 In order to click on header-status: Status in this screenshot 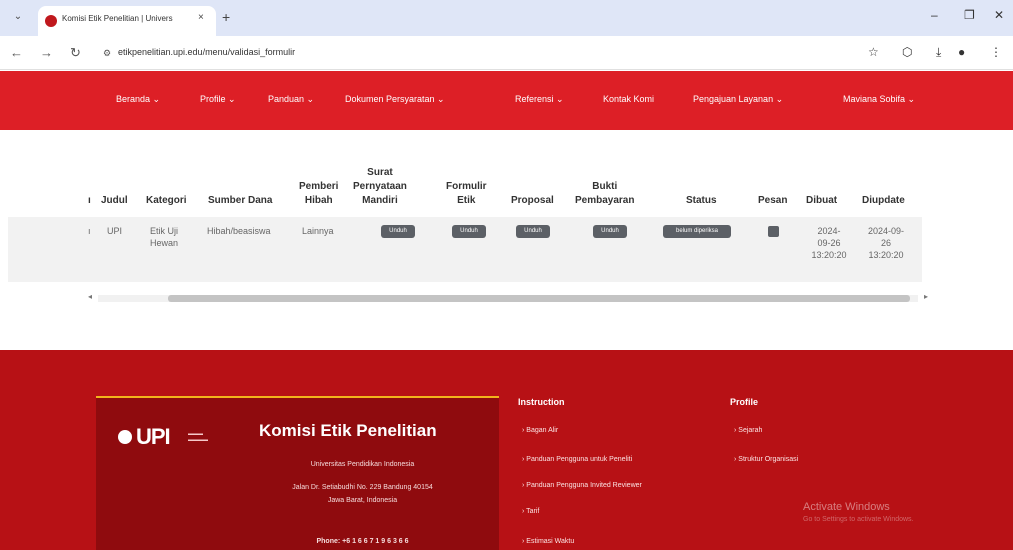, I will do `click(701, 201)`.